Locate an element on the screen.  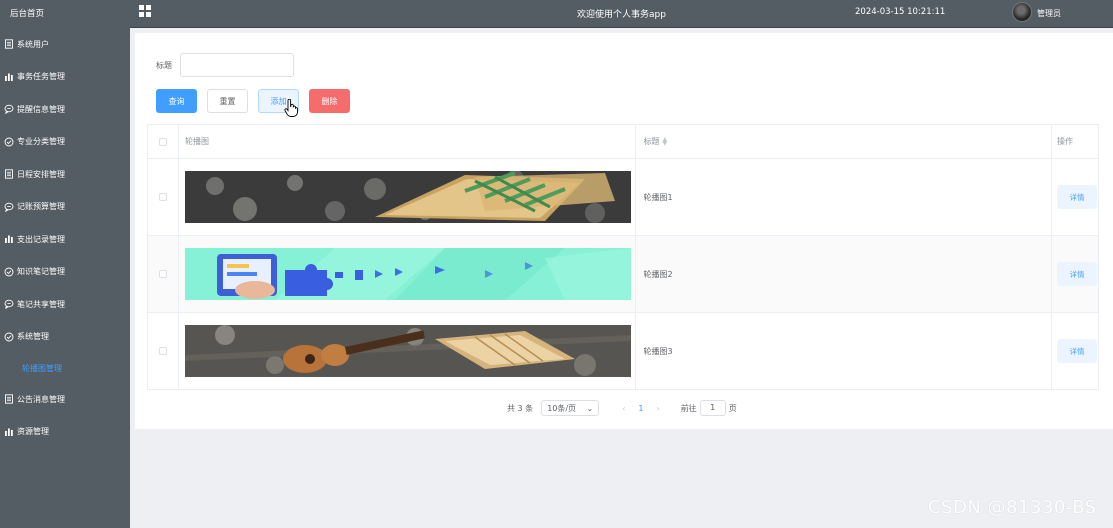
row-title: 轮播图3 is located at coordinates (844, 351).